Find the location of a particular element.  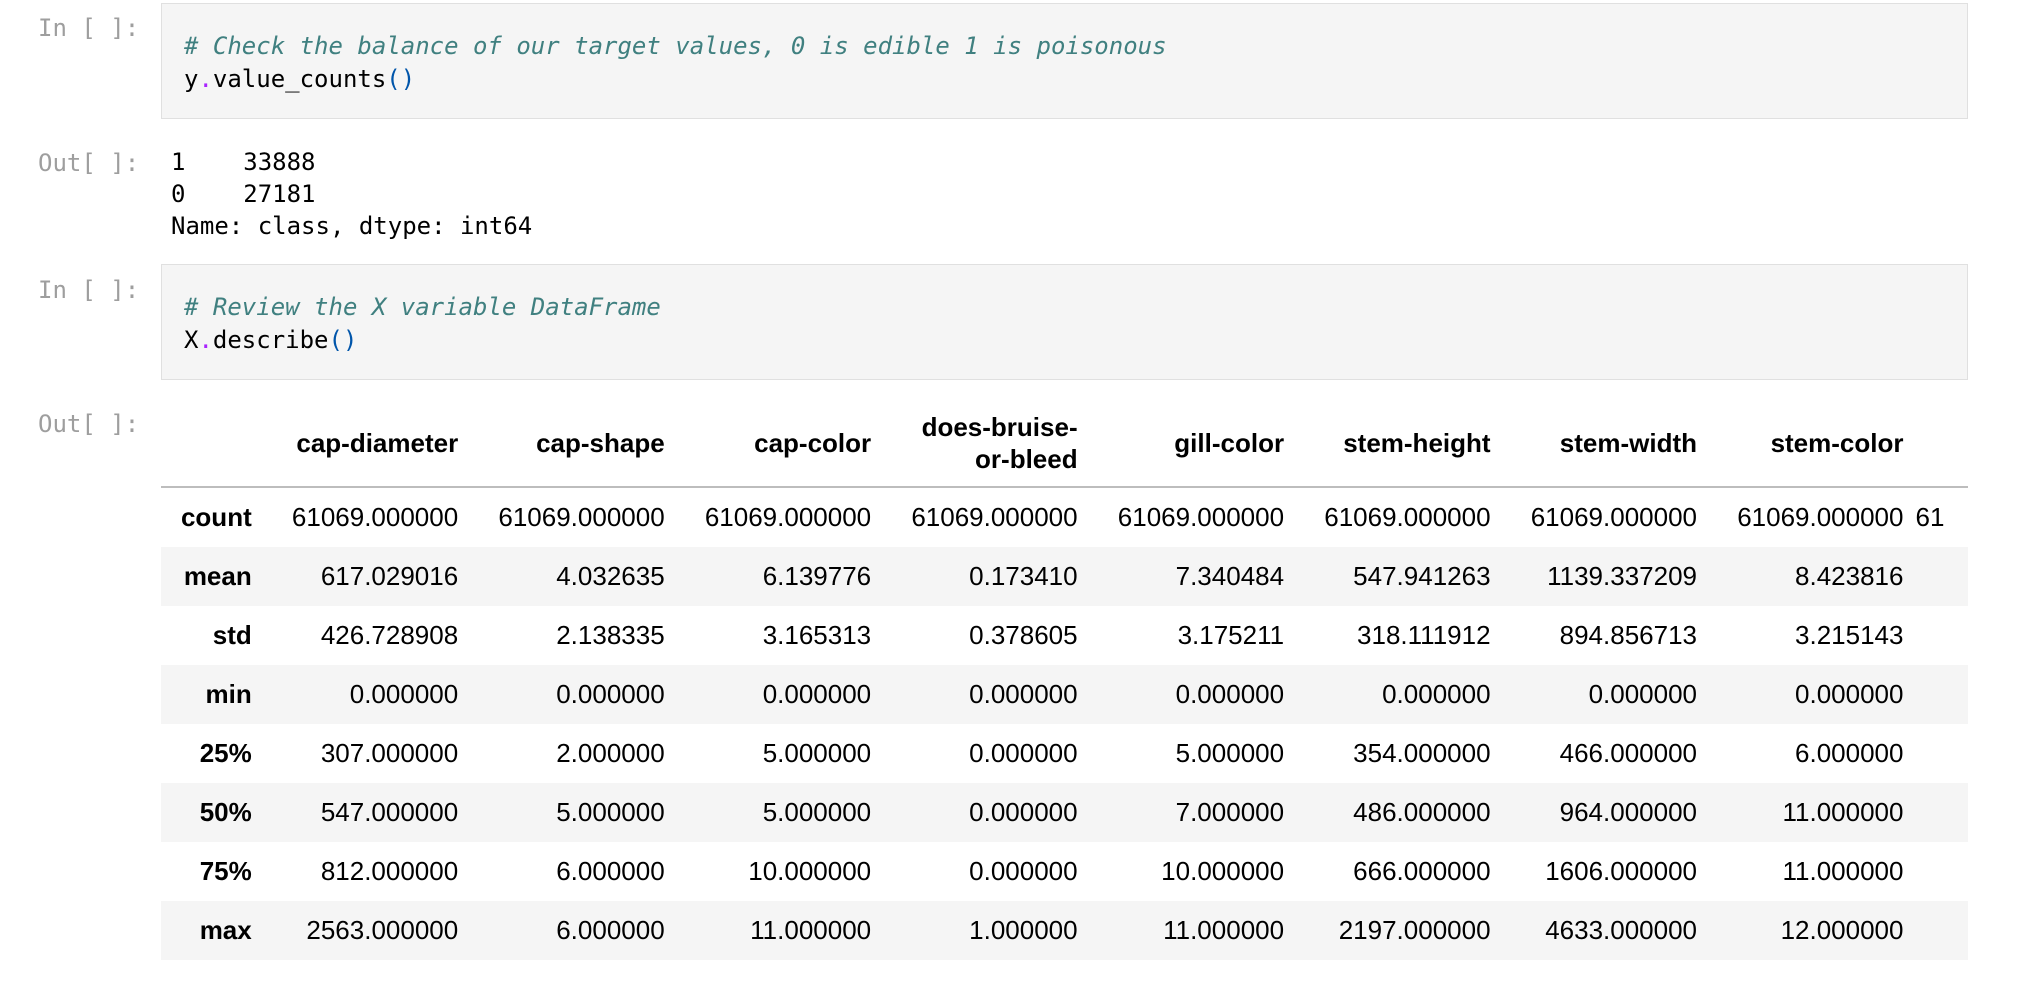

table-cell: 486.000000 is located at coordinates (1422, 812).